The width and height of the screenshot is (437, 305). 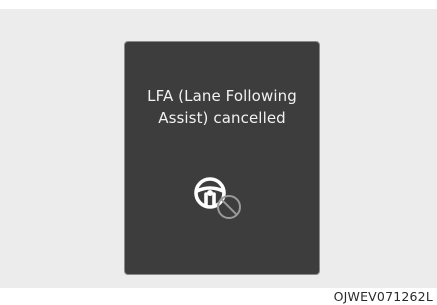 I want to click on popup-message: LFA (Lane Following Assist) cancelled, so click(x=222, y=107).